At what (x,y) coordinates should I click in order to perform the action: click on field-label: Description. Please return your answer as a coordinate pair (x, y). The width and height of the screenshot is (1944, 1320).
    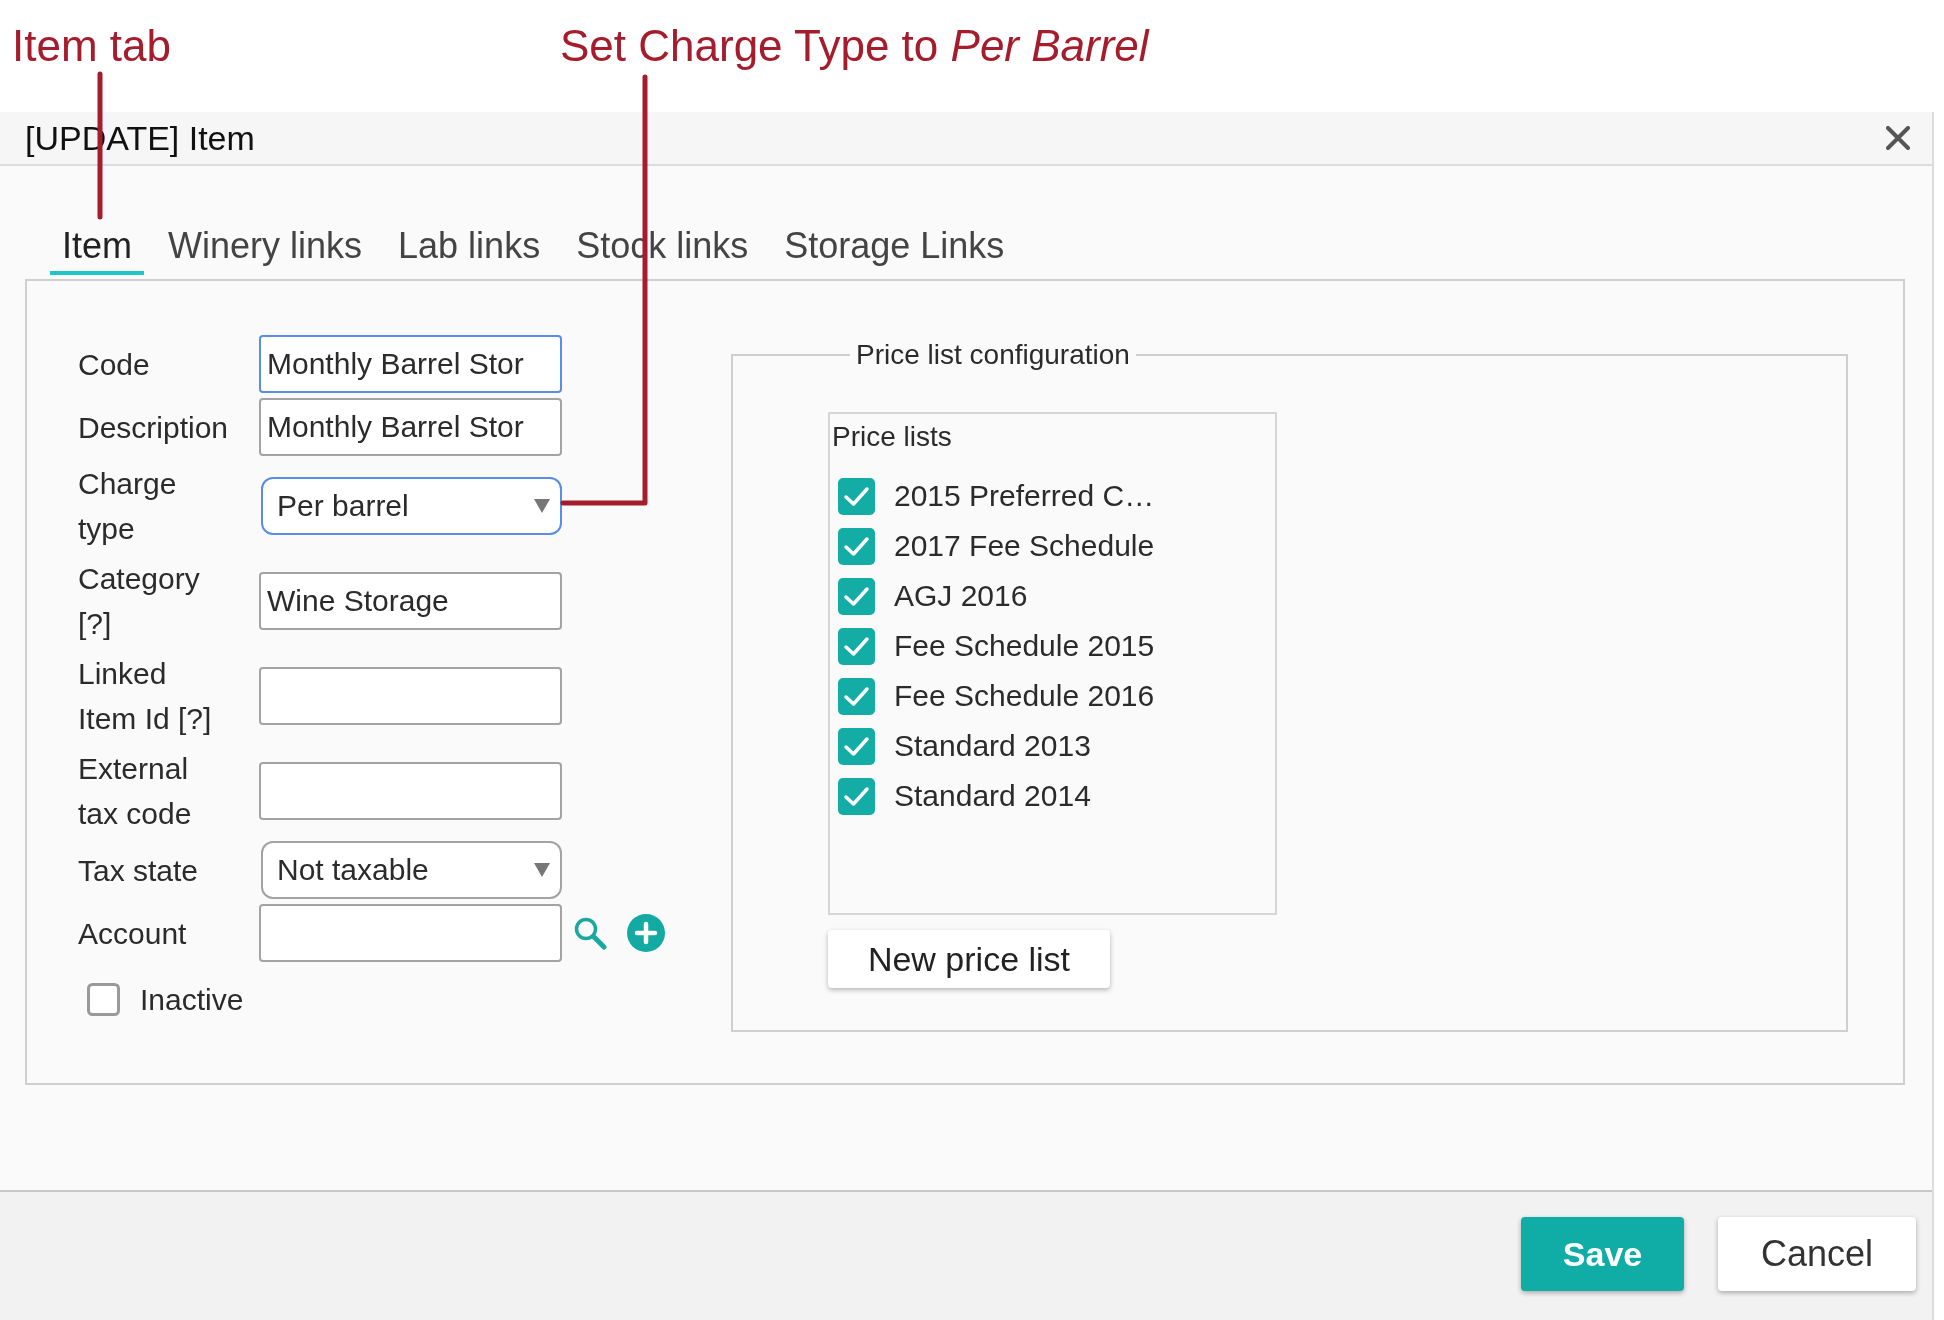
    Looking at the image, I should click on (154, 427).